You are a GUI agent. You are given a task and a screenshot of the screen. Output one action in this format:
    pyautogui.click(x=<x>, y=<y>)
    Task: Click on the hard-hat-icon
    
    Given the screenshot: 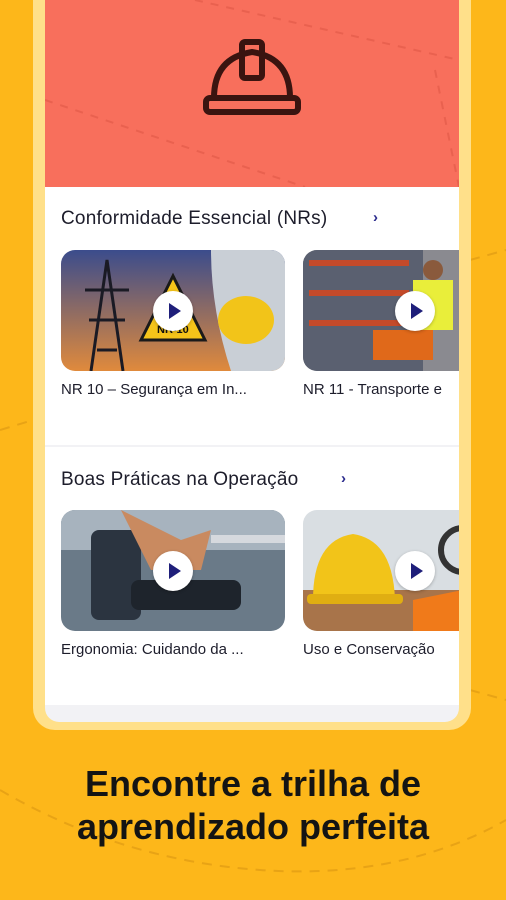 What is the action you would take?
    pyautogui.click(x=252, y=77)
    